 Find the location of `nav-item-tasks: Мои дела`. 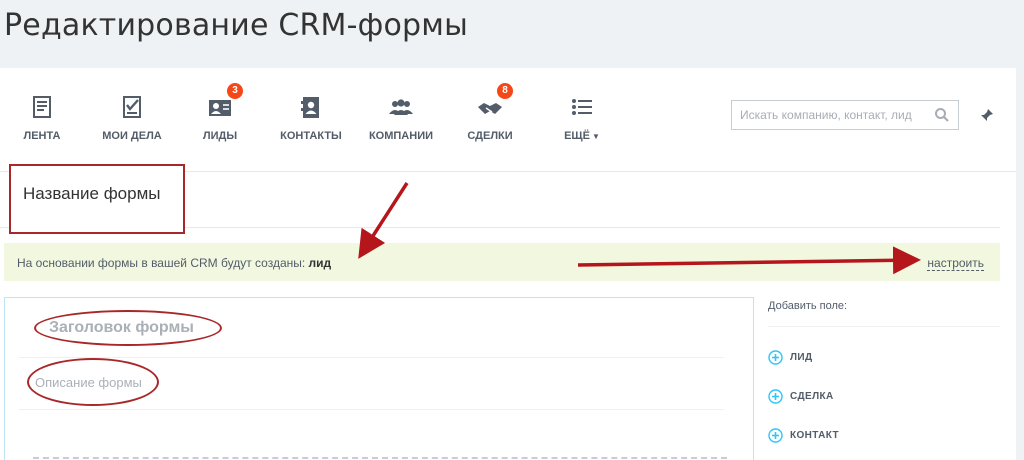

nav-item-tasks: Мои дела is located at coordinates (132, 118).